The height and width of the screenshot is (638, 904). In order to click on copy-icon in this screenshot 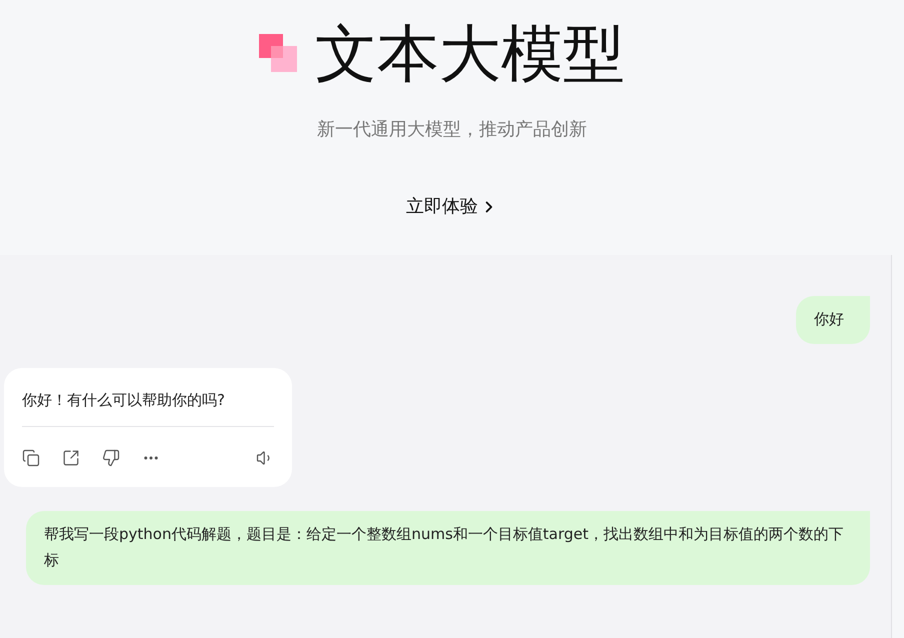, I will do `click(31, 458)`.